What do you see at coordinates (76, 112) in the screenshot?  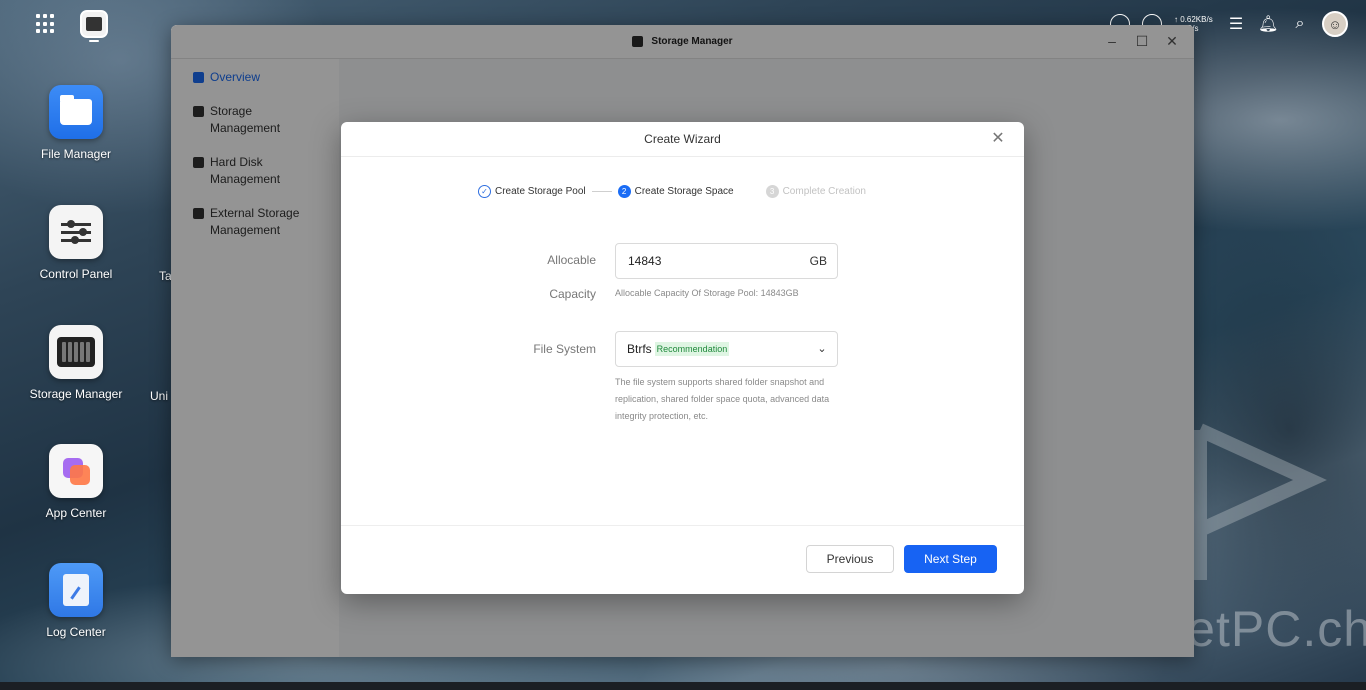 I see `folder-icon` at bounding box center [76, 112].